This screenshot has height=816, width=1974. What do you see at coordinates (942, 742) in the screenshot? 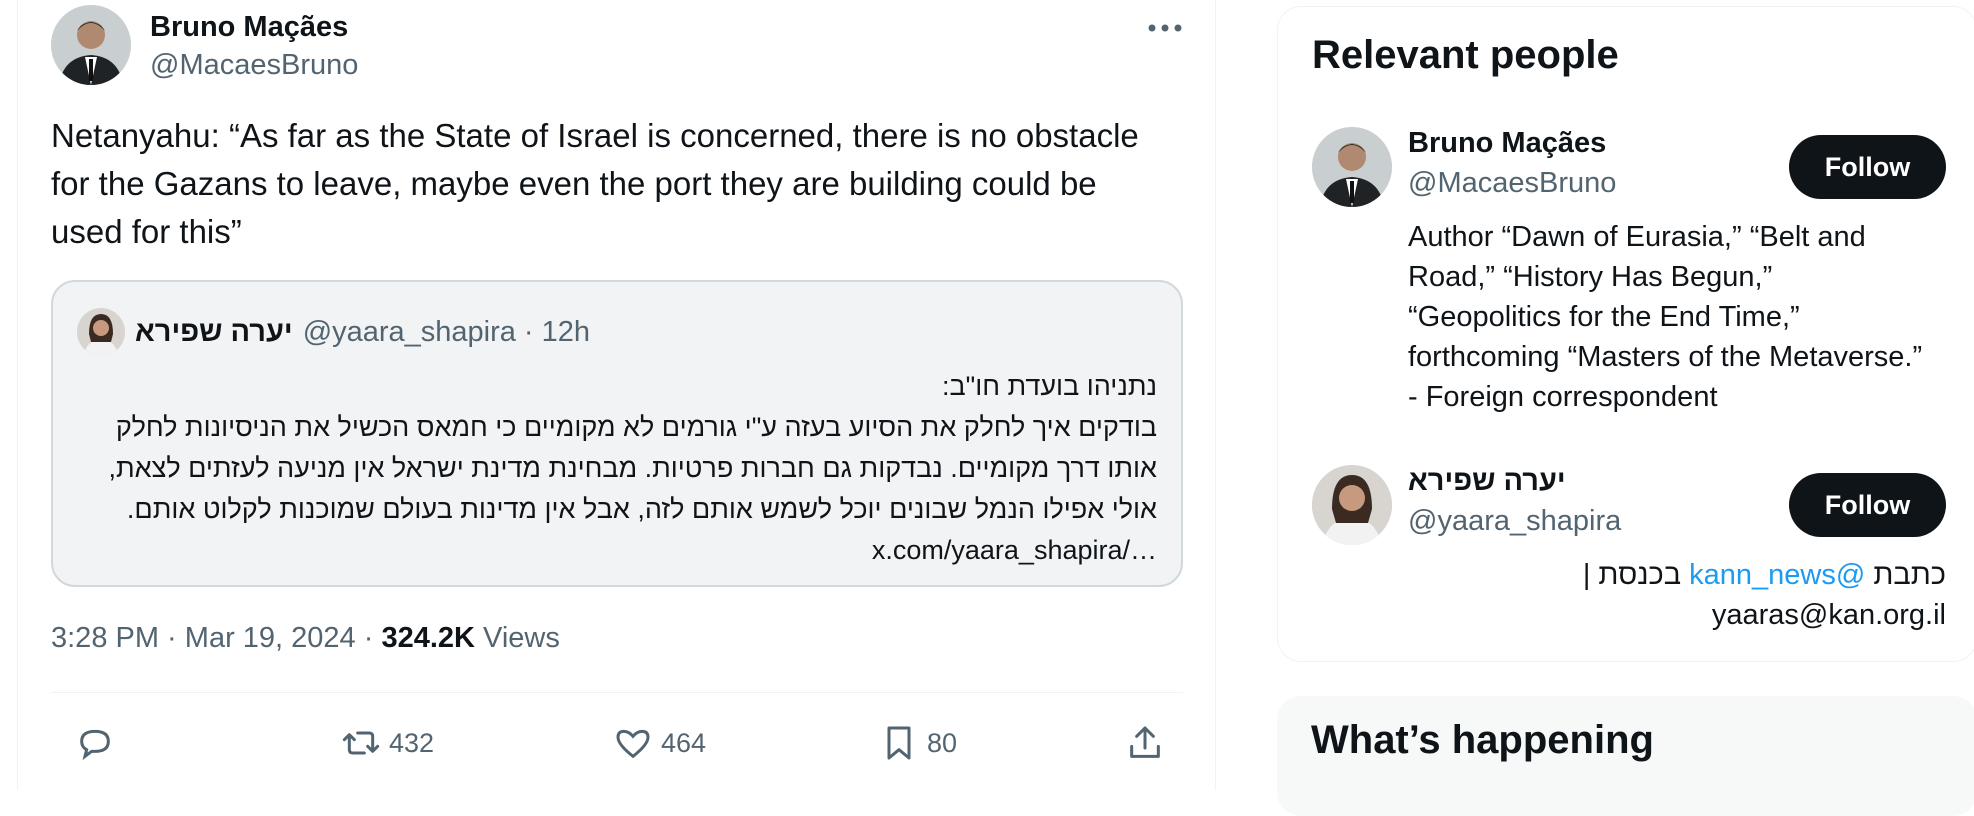
I see `bookmark-count: 80` at bounding box center [942, 742].